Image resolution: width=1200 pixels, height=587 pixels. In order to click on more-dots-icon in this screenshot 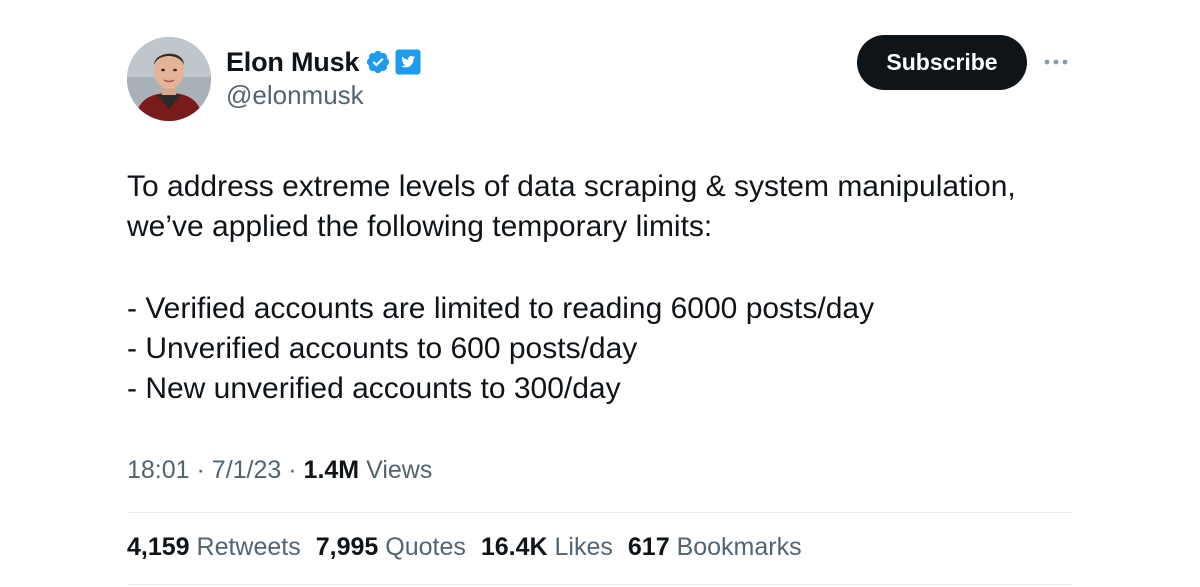, I will do `click(1056, 62)`.